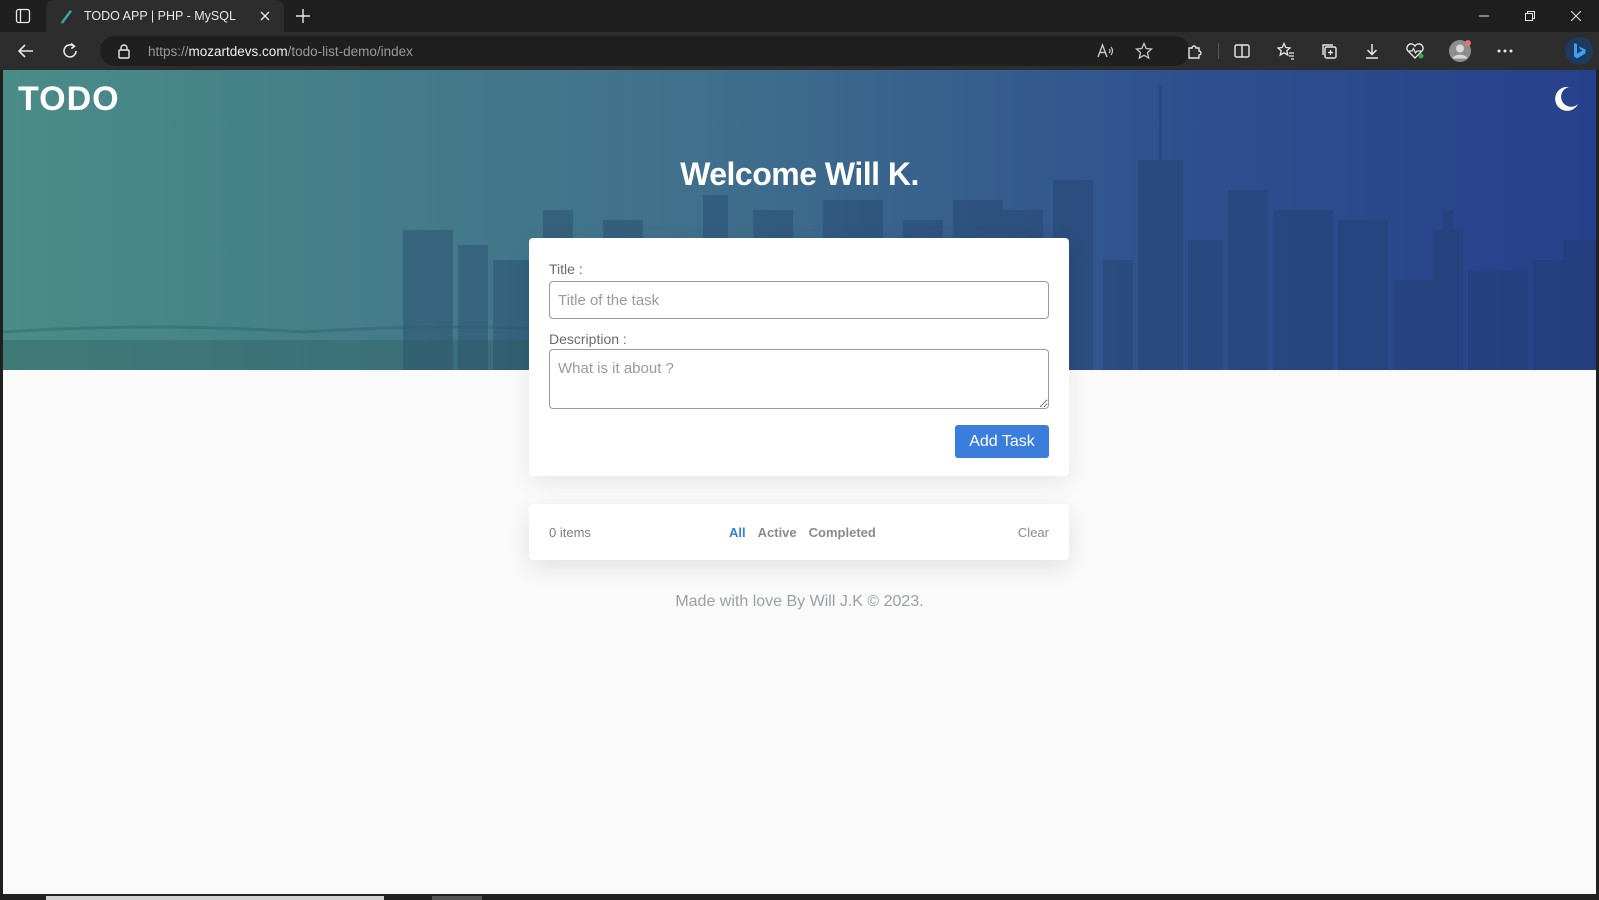 Image resolution: width=1599 pixels, height=900 pixels. Describe the element at coordinates (69, 99) in the screenshot. I see `app-logo: TODO` at that location.